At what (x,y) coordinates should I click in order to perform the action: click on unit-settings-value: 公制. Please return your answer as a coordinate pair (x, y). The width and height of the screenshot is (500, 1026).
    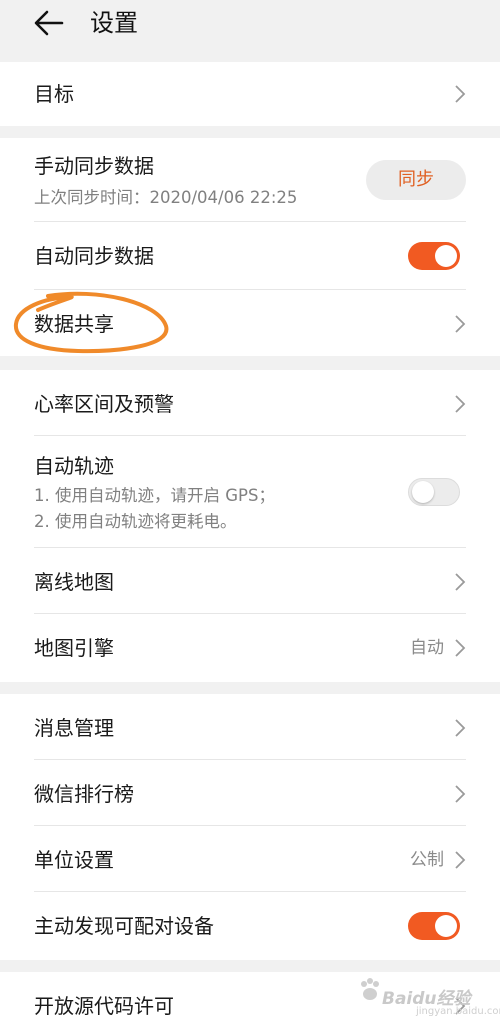
    Looking at the image, I should click on (427, 860).